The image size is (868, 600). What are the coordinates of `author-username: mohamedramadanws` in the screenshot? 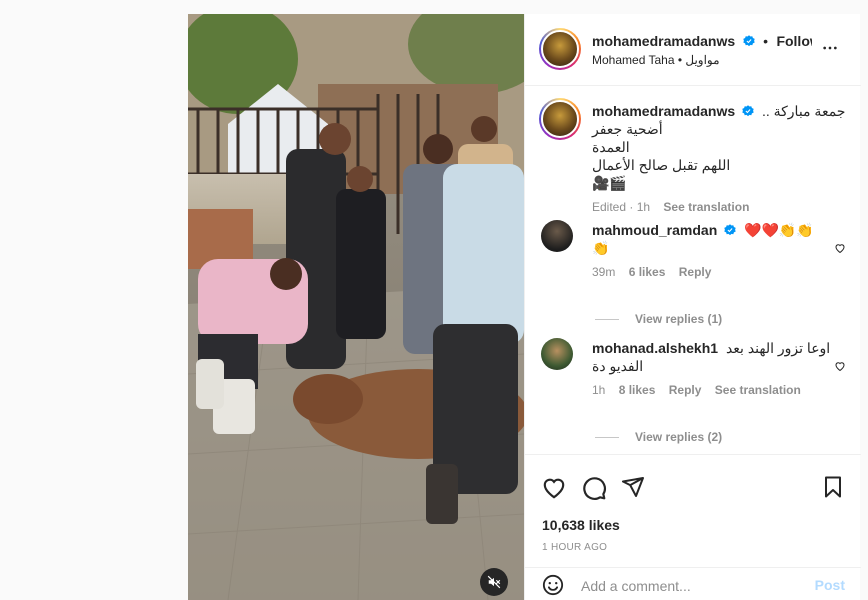 It's located at (663, 41).